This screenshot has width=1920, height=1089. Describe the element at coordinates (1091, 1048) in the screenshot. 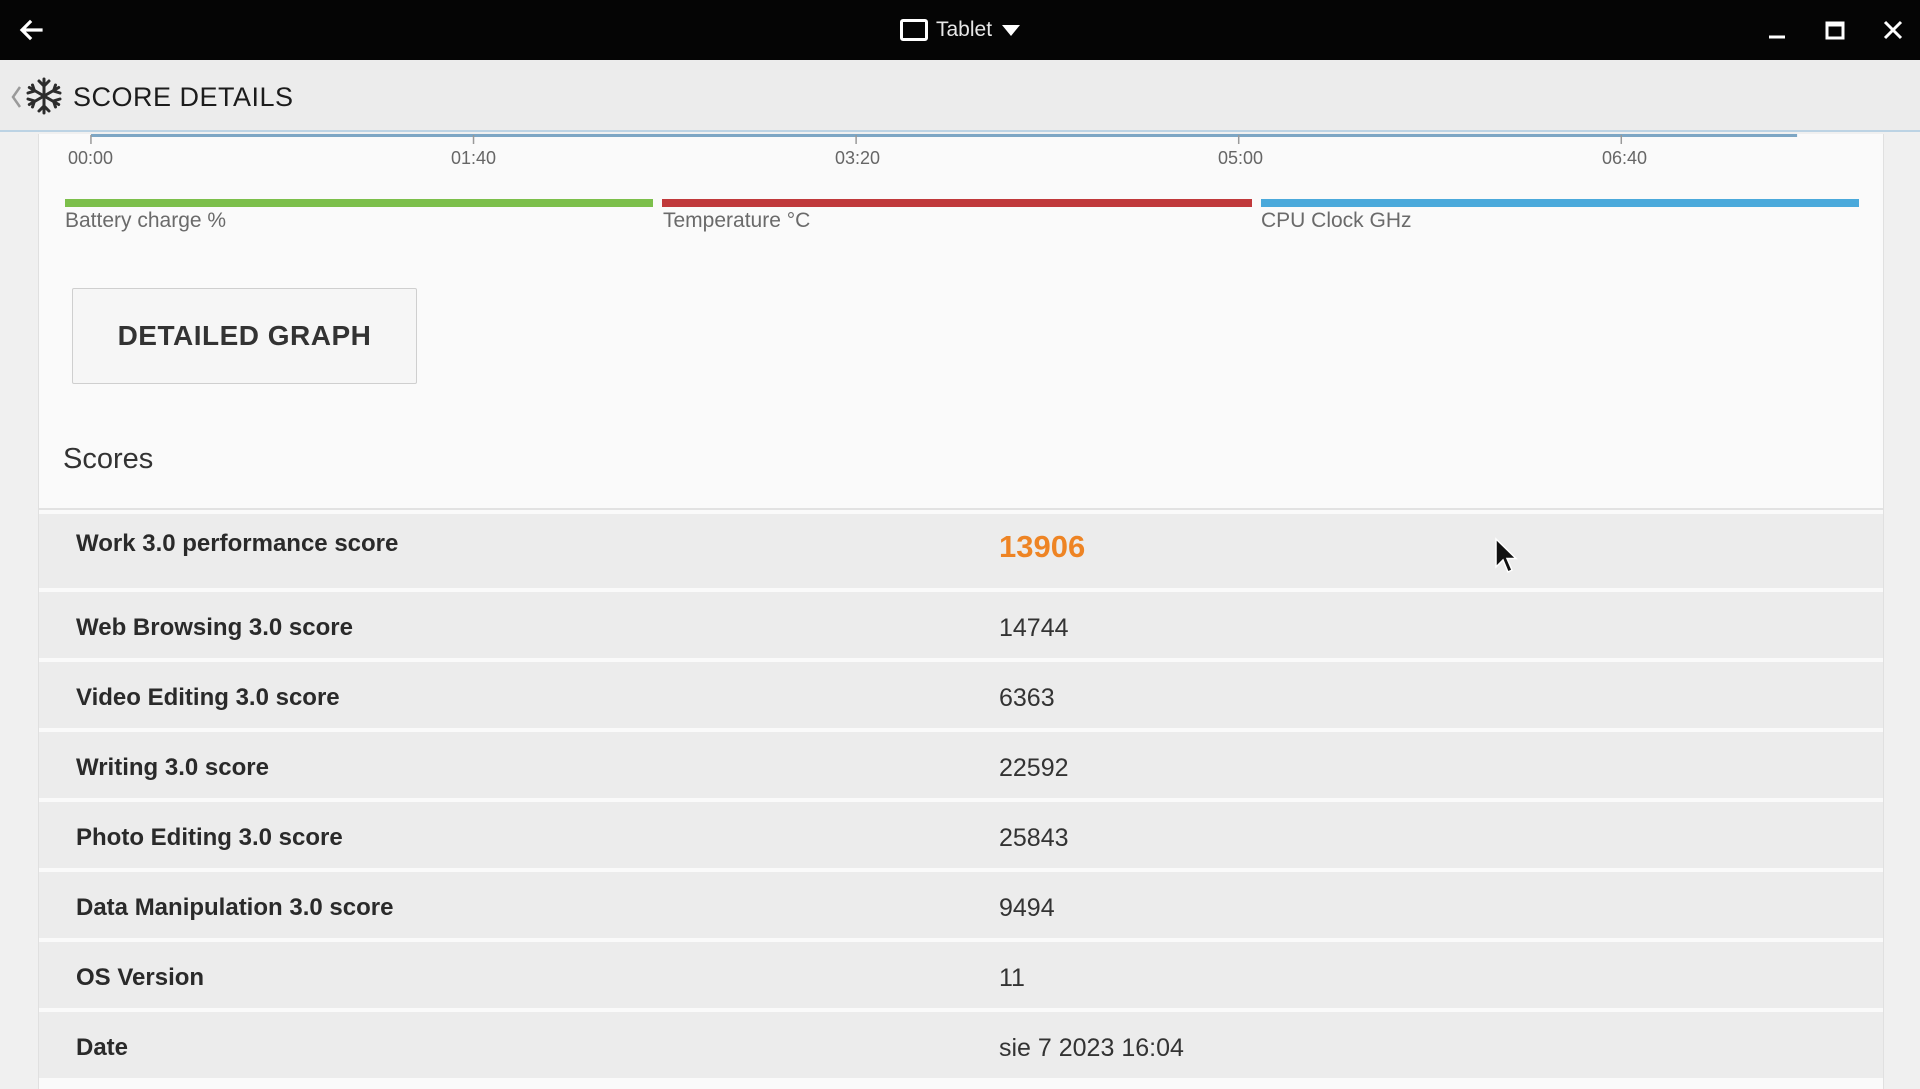

I see `row-value: sie 7 2023 16:04` at that location.